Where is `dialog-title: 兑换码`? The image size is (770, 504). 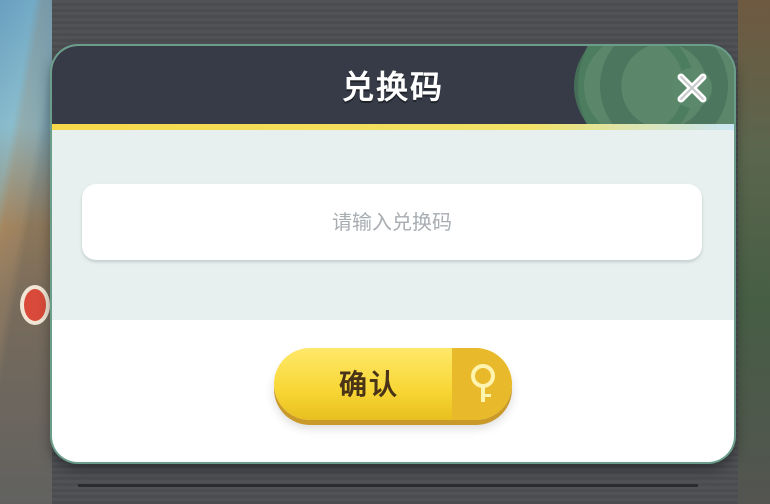 dialog-title: 兑换码 is located at coordinates (392, 87).